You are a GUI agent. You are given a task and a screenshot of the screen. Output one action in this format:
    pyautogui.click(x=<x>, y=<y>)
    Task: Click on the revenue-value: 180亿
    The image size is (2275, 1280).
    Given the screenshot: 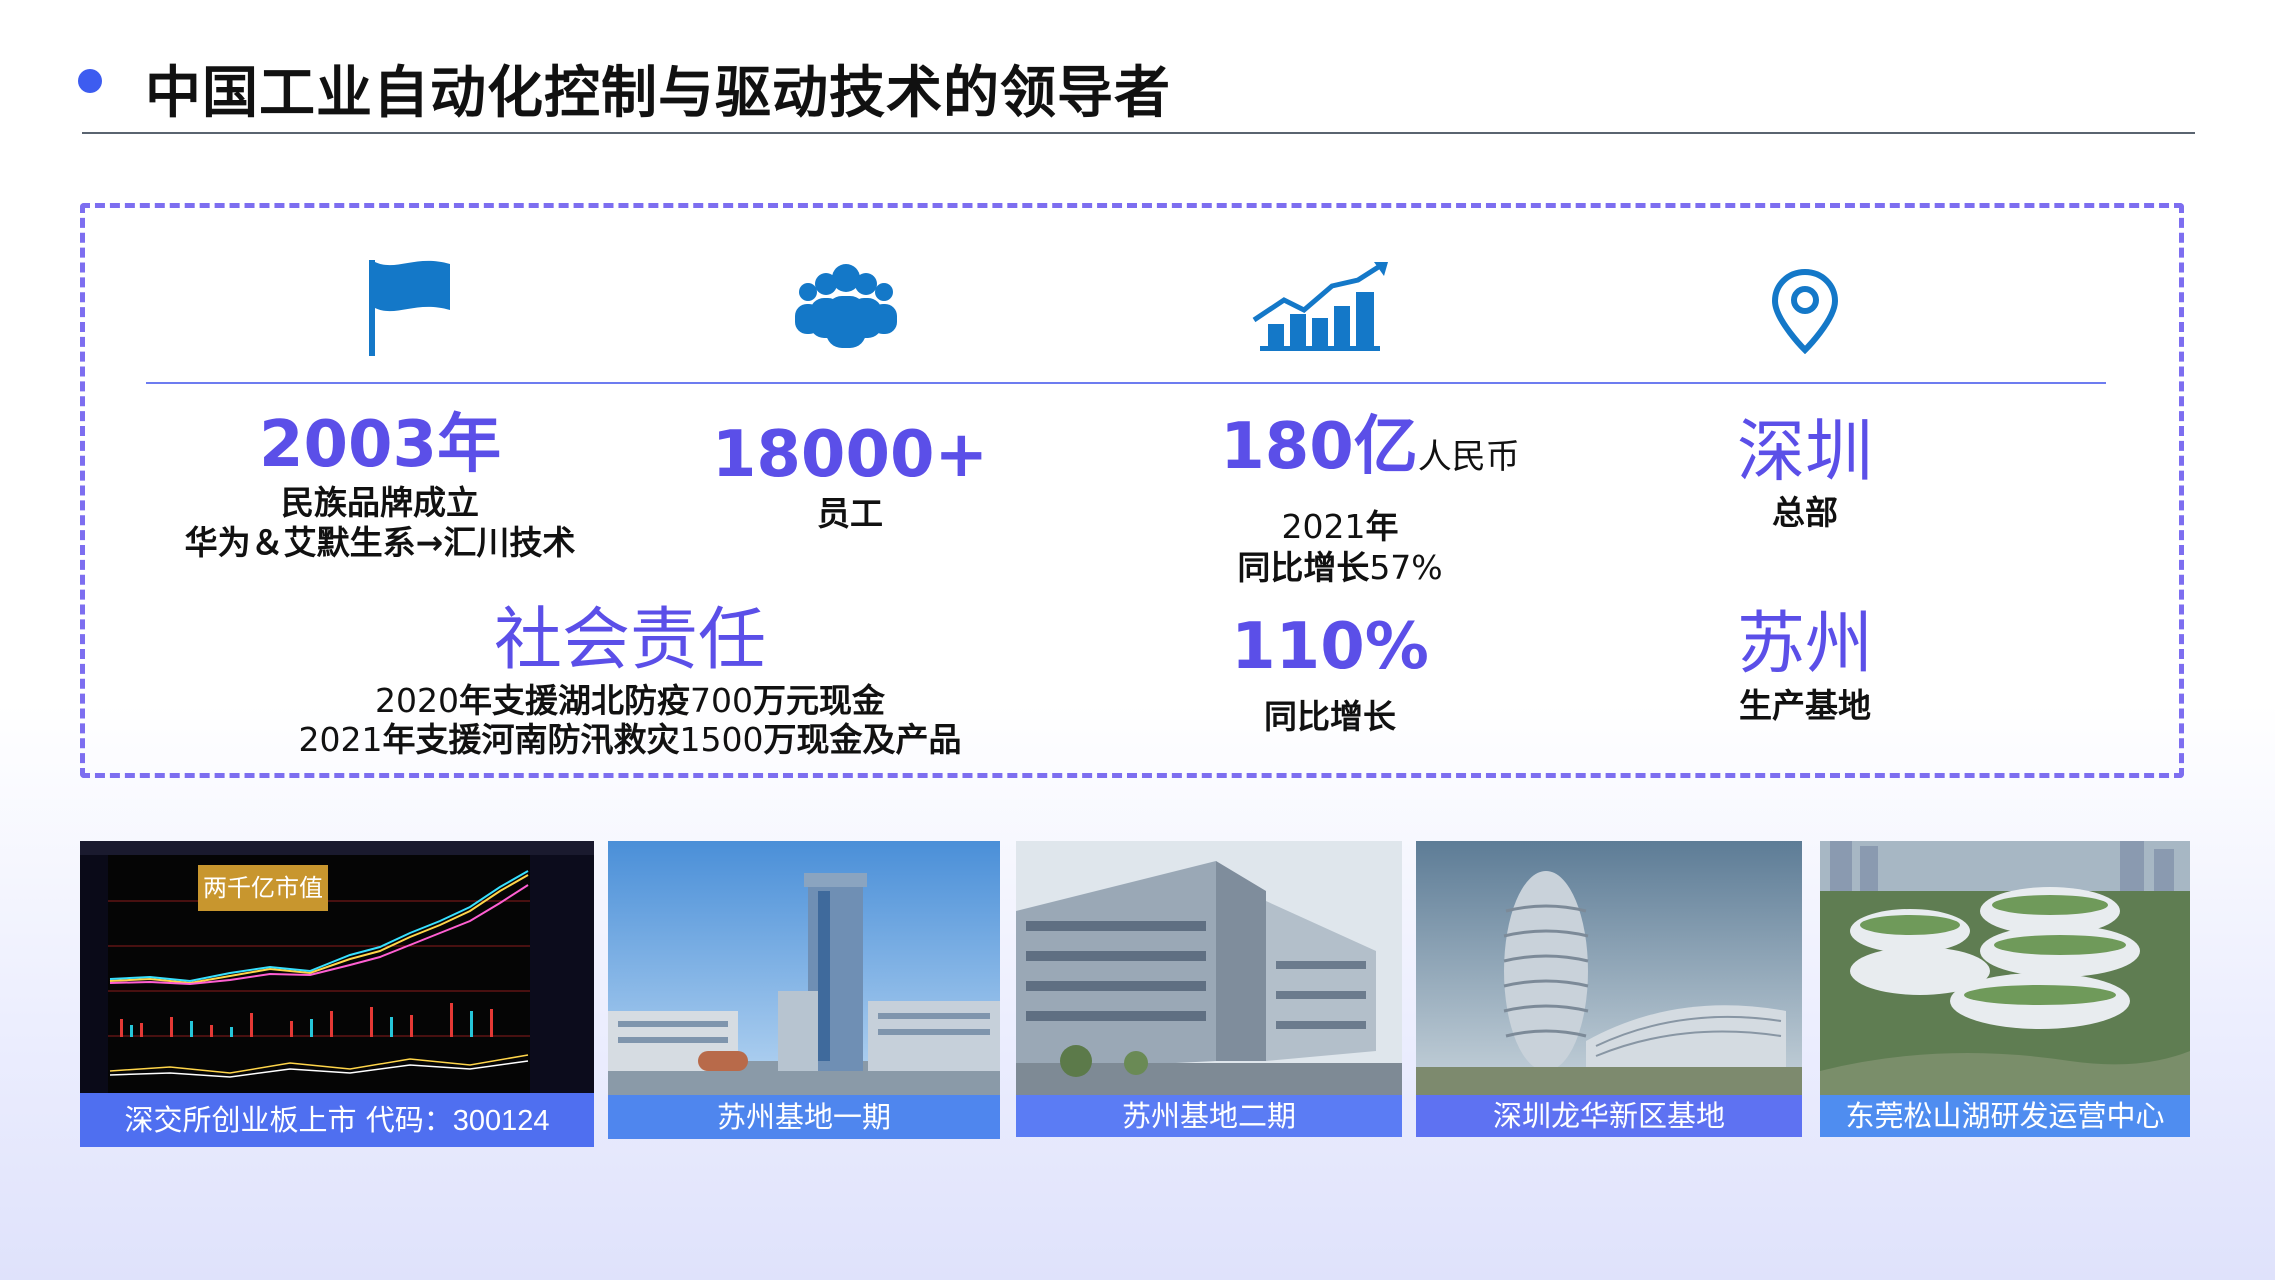 What is the action you would take?
    pyautogui.click(x=1319, y=447)
    